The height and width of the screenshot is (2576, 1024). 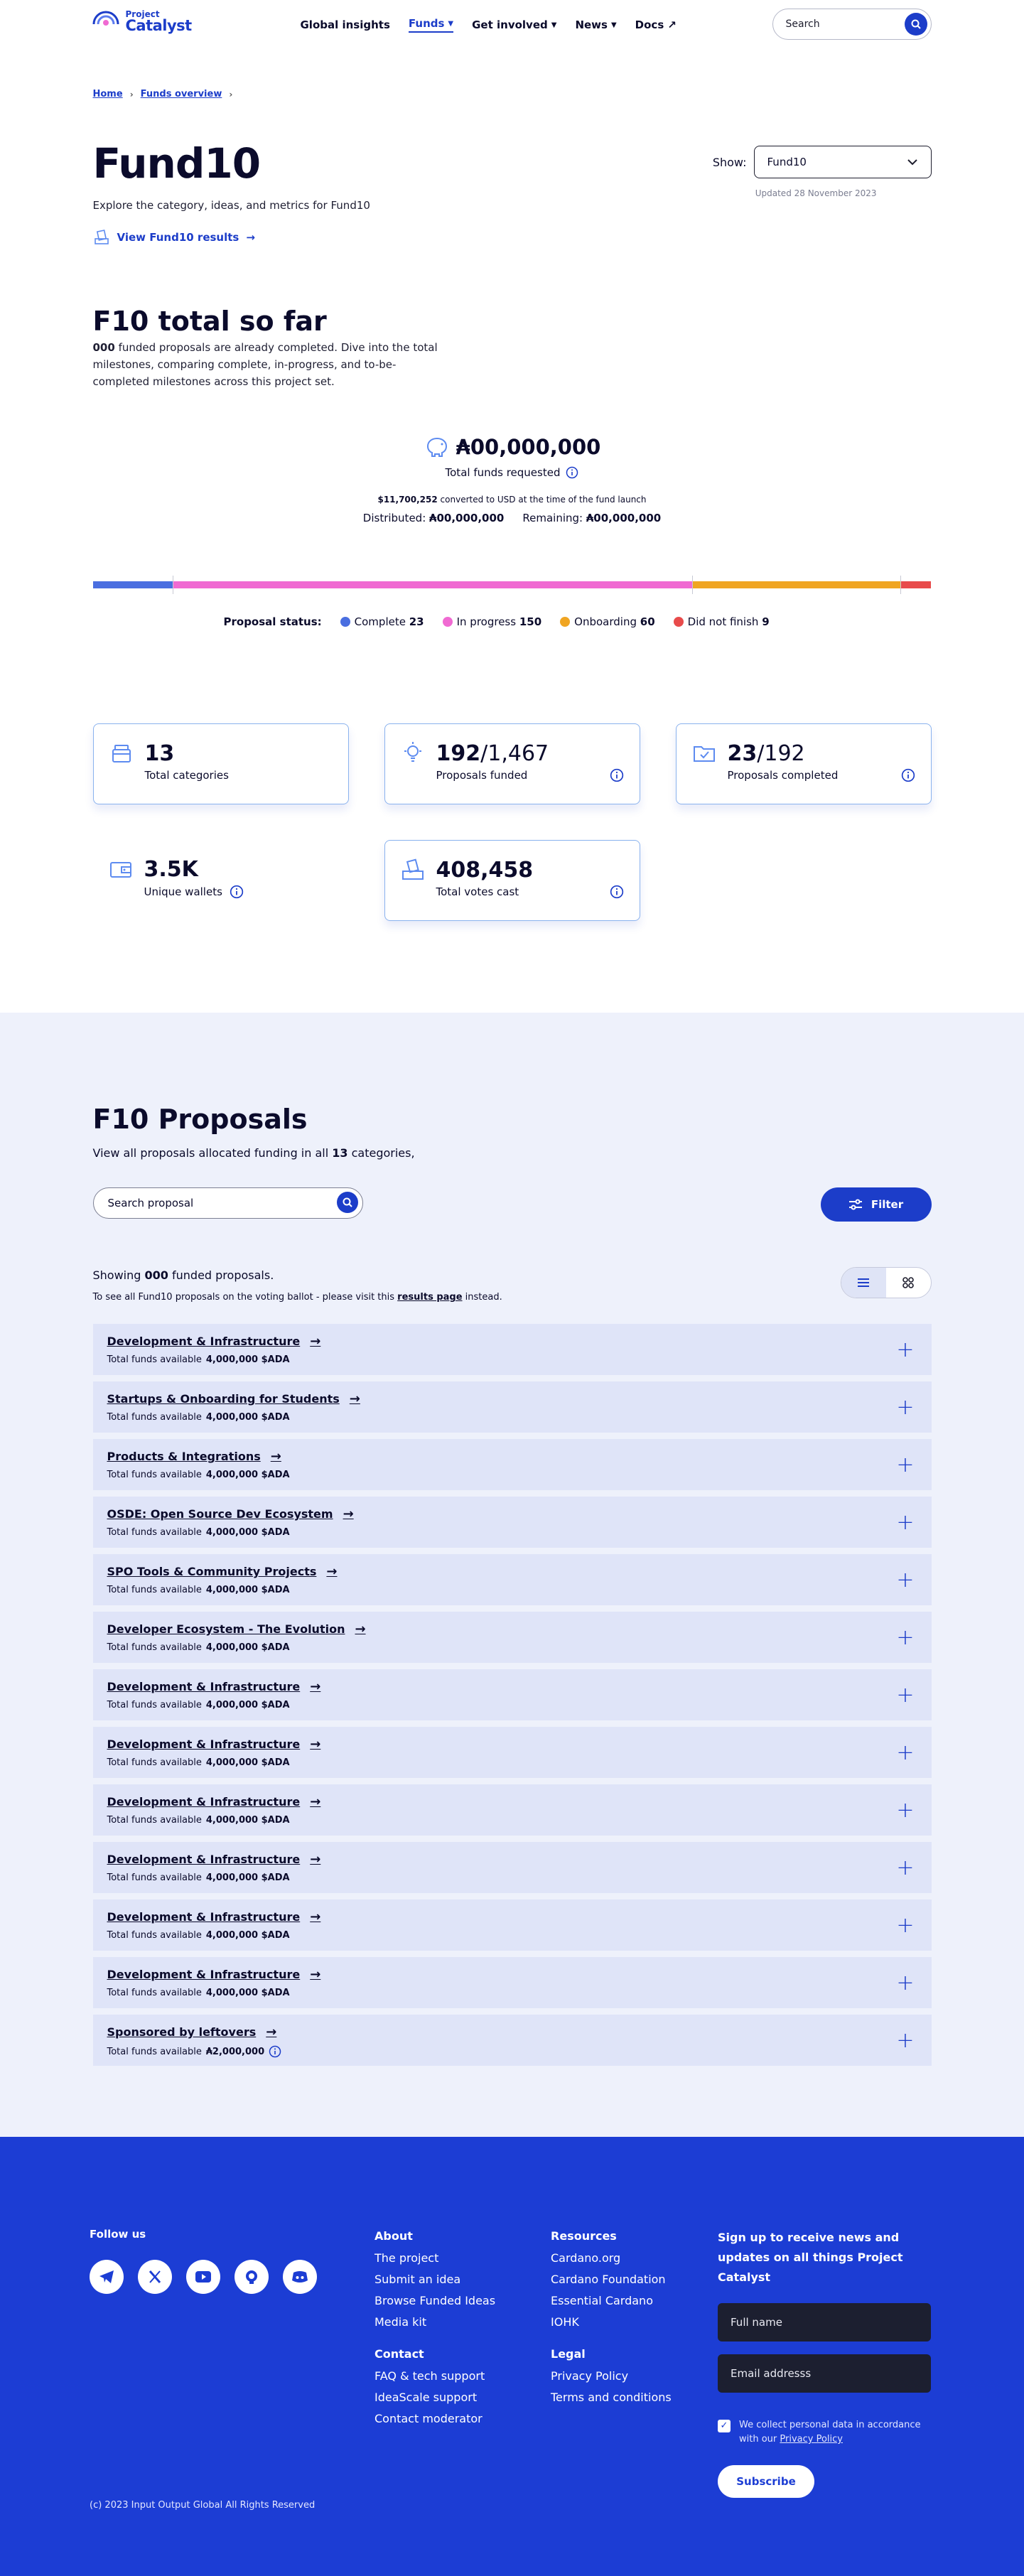 What do you see at coordinates (434, 2258) in the screenshot?
I see `footer-link: The project` at bounding box center [434, 2258].